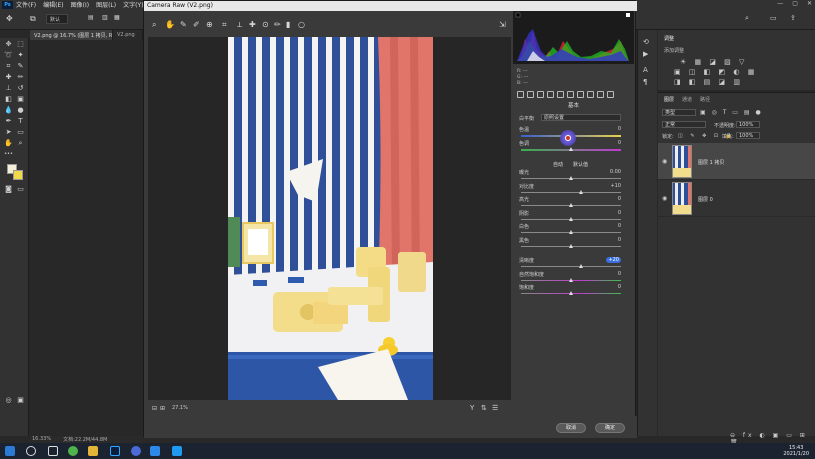 This screenshot has width=815, height=459. What do you see at coordinates (26, 4) in the screenshot?
I see `menu-file: 文件(F)` at bounding box center [26, 4].